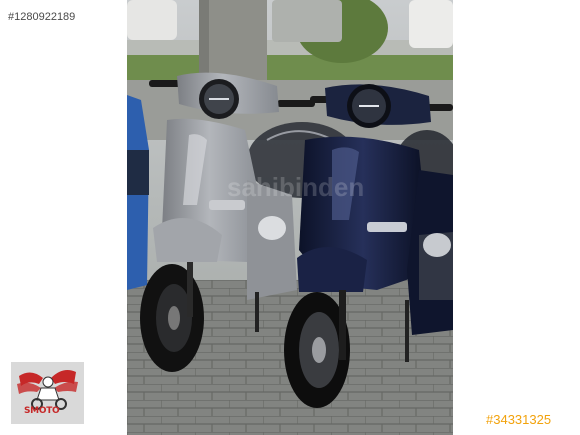 The height and width of the screenshot is (435, 580). What do you see at coordinates (42, 411) in the screenshot?
I see `logo-text: SMOTO` at bounding box center [42, 411].